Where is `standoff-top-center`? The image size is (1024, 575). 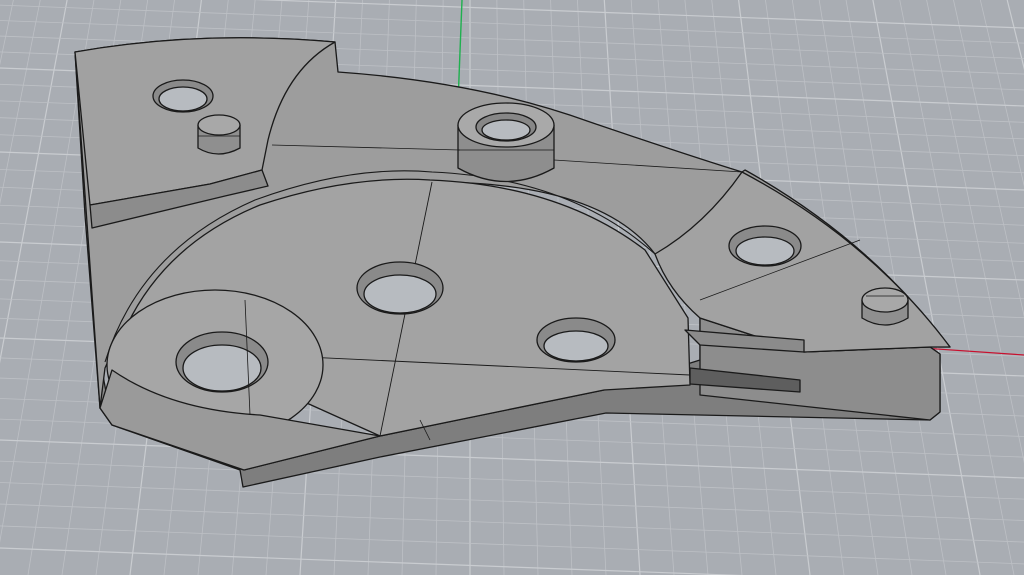
standoff-top-center is located at coordinates (506, 142).